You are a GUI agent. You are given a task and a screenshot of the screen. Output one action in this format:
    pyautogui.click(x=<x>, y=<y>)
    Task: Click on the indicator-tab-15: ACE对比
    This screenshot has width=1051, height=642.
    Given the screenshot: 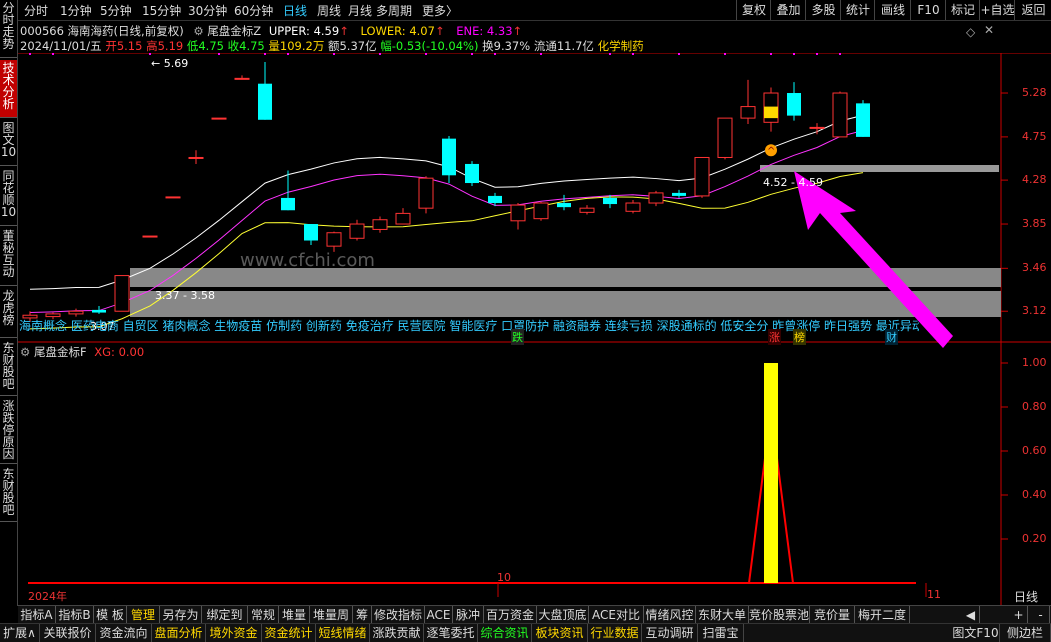 What is the action you would take?
    pyautogui.click(x=616, y=615)
    